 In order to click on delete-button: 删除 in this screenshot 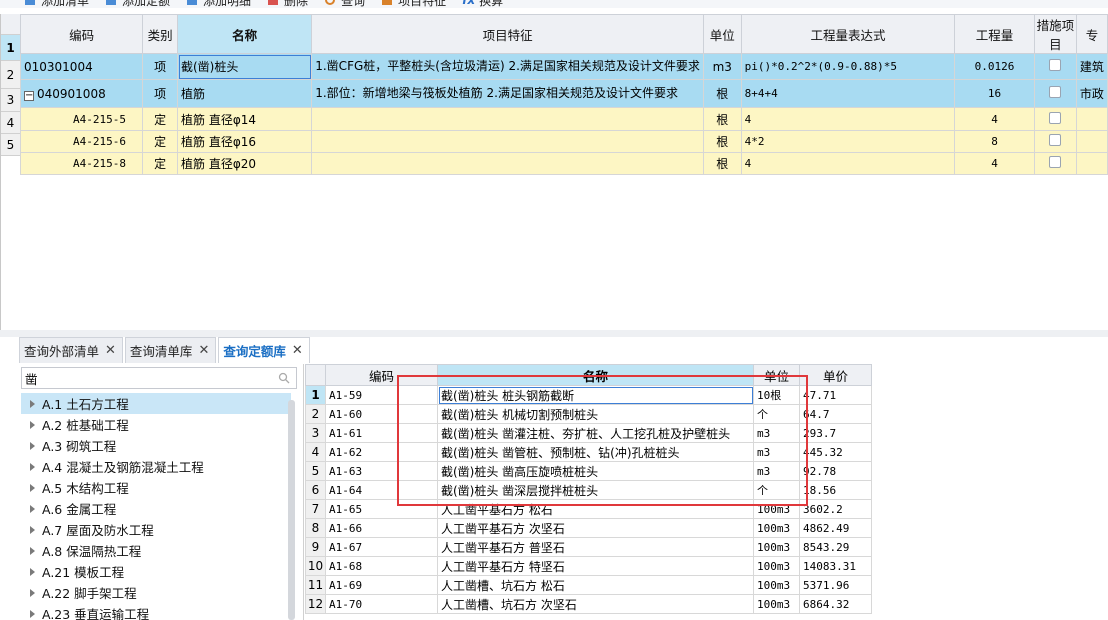, I will do `click(287, 4)`.